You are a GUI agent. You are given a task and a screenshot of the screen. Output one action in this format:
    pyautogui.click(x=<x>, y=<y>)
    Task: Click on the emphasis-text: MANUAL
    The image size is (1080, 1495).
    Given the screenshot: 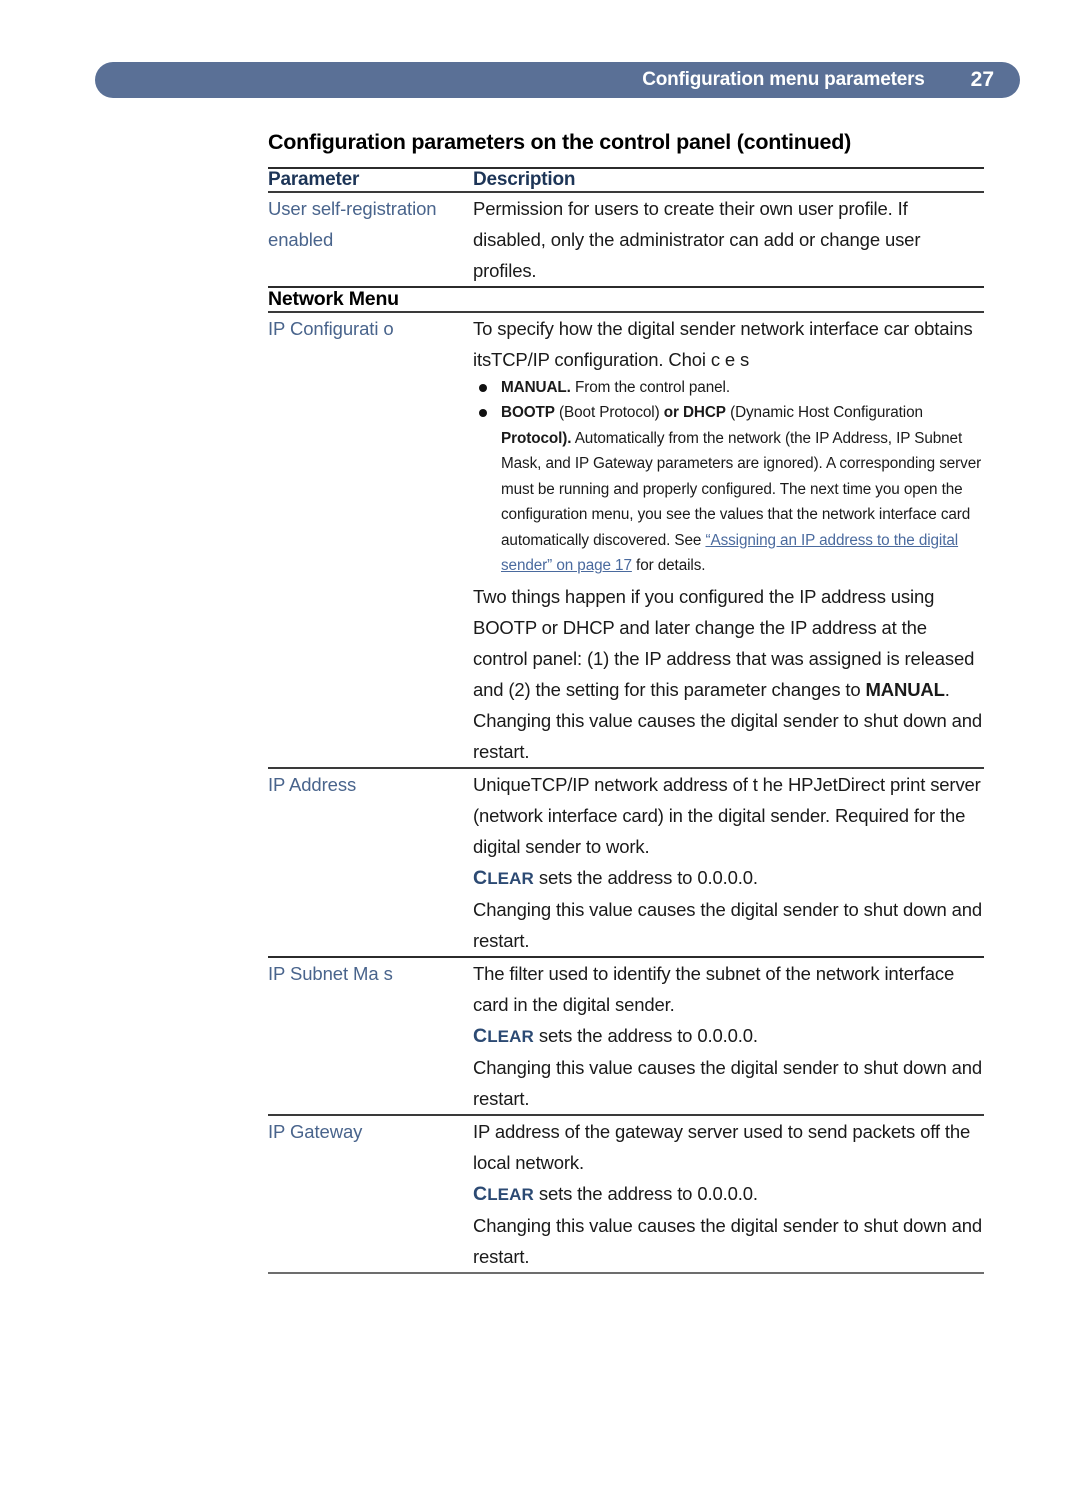 What is the action you would take?
    pyautogui.click(x=905, y=689)
    